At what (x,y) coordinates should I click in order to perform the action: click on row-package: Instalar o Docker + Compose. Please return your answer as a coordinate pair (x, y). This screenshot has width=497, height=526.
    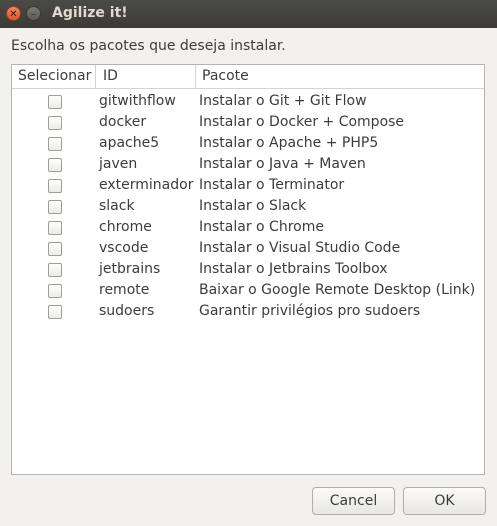
    Looking at the image, I should click on (302, 122).